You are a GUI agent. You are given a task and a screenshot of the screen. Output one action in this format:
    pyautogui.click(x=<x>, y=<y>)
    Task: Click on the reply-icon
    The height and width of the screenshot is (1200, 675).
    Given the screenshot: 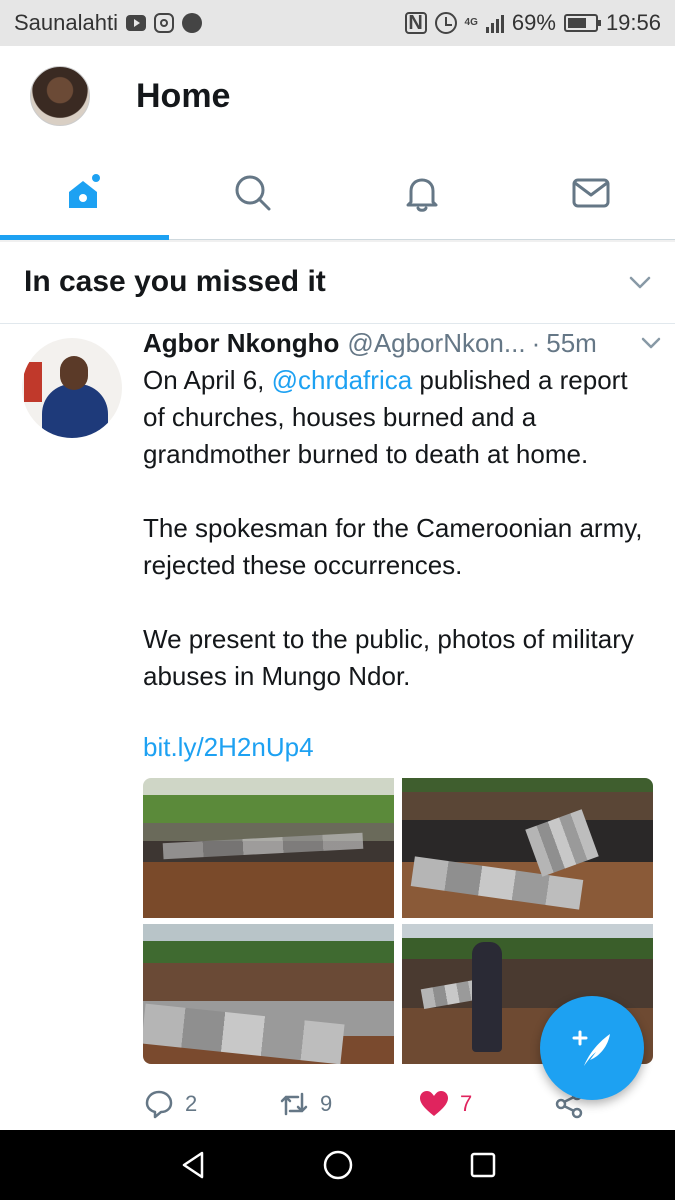 What is the action you would take?
    pyautogui.click(x=159, y=1104)
    